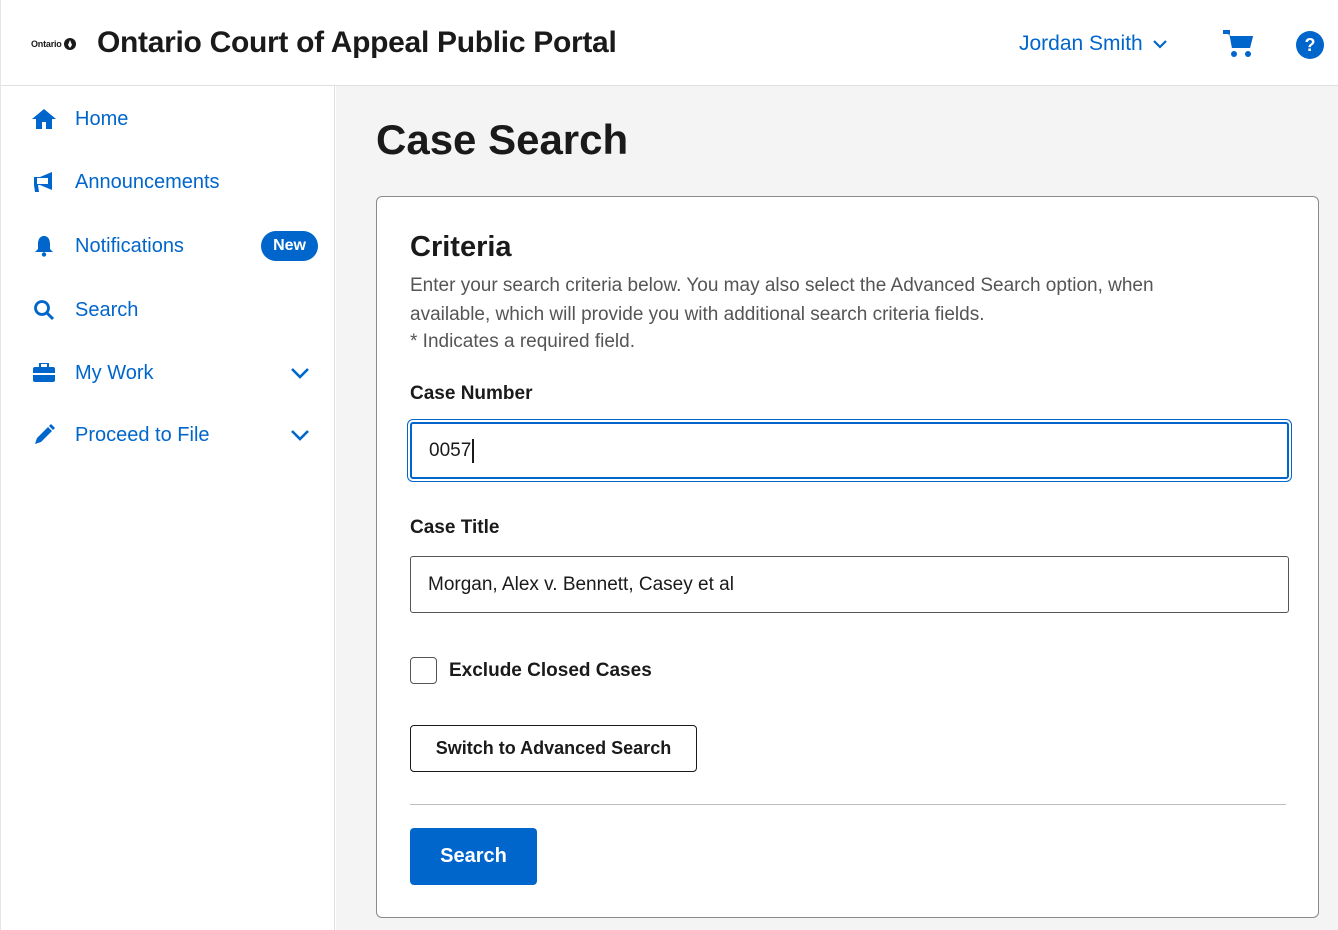  What do you see at coordinates (44, 182) in the screenshot?
I see `megaphone-icon` at bounding box center [44, 182].